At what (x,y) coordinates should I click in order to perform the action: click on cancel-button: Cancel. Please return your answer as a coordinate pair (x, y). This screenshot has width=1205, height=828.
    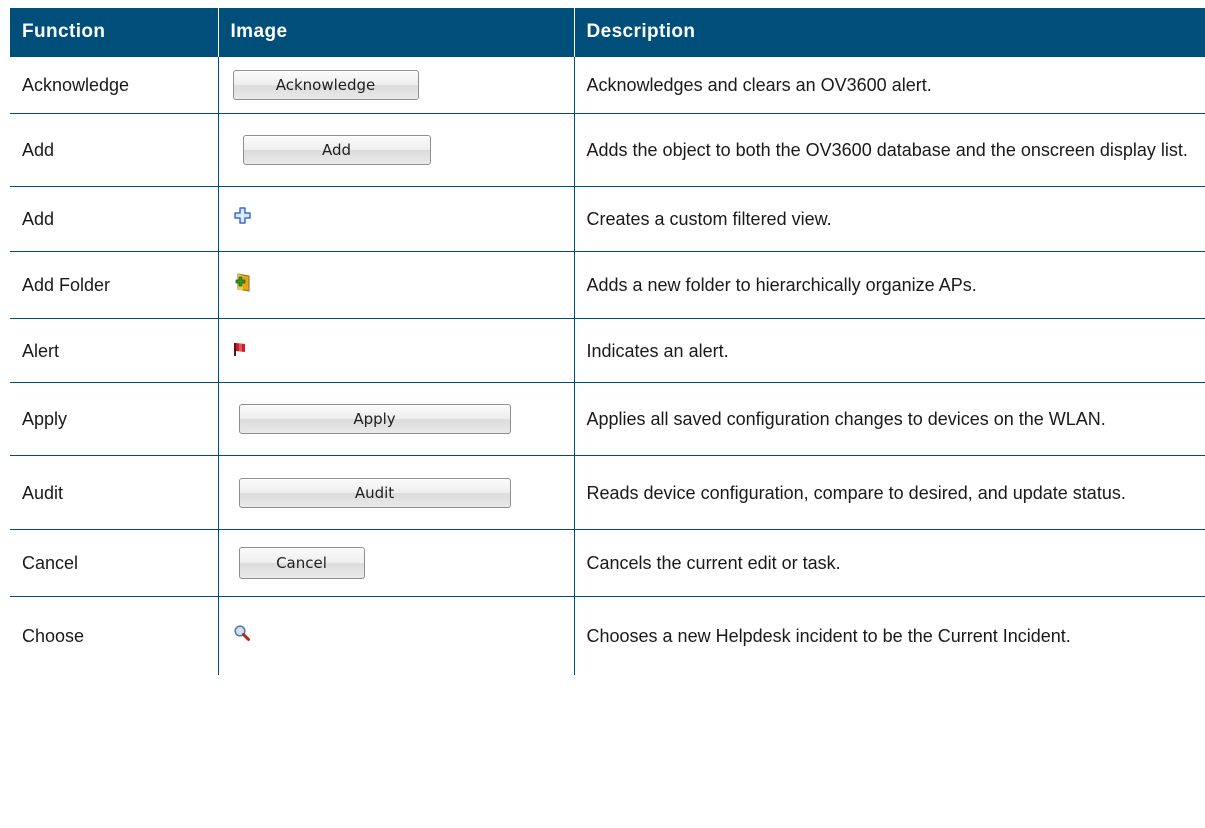
    Looking at the image, I should click on (301, 563).